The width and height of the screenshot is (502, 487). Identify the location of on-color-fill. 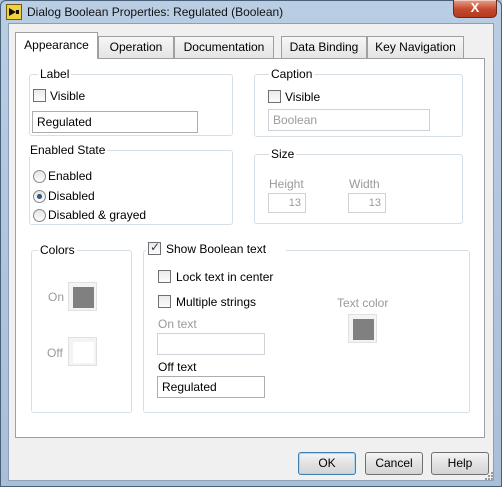
(83, 297).